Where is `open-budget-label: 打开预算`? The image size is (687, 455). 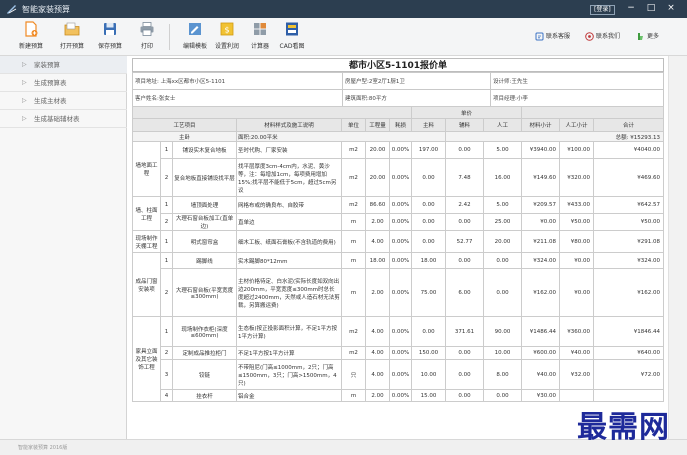 open-budget-label: 打开预算 is located at coordinates (71, 46).